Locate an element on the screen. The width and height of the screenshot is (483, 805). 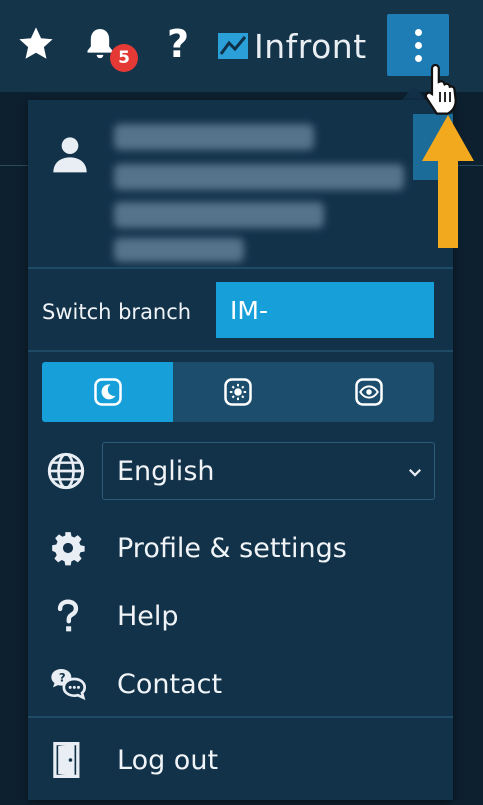
menu-item-label: Contact is located at coordinates (170, 684).